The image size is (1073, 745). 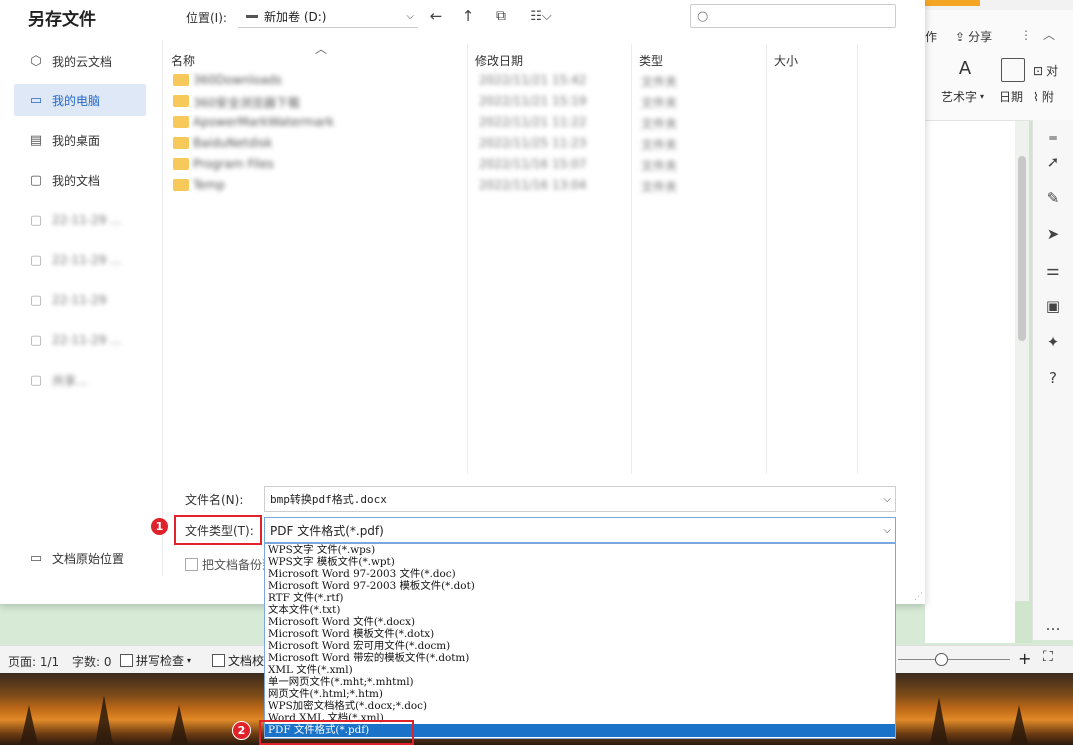 I want to click on paperclip-icon: ⌇, so click(x=1036, y=96).